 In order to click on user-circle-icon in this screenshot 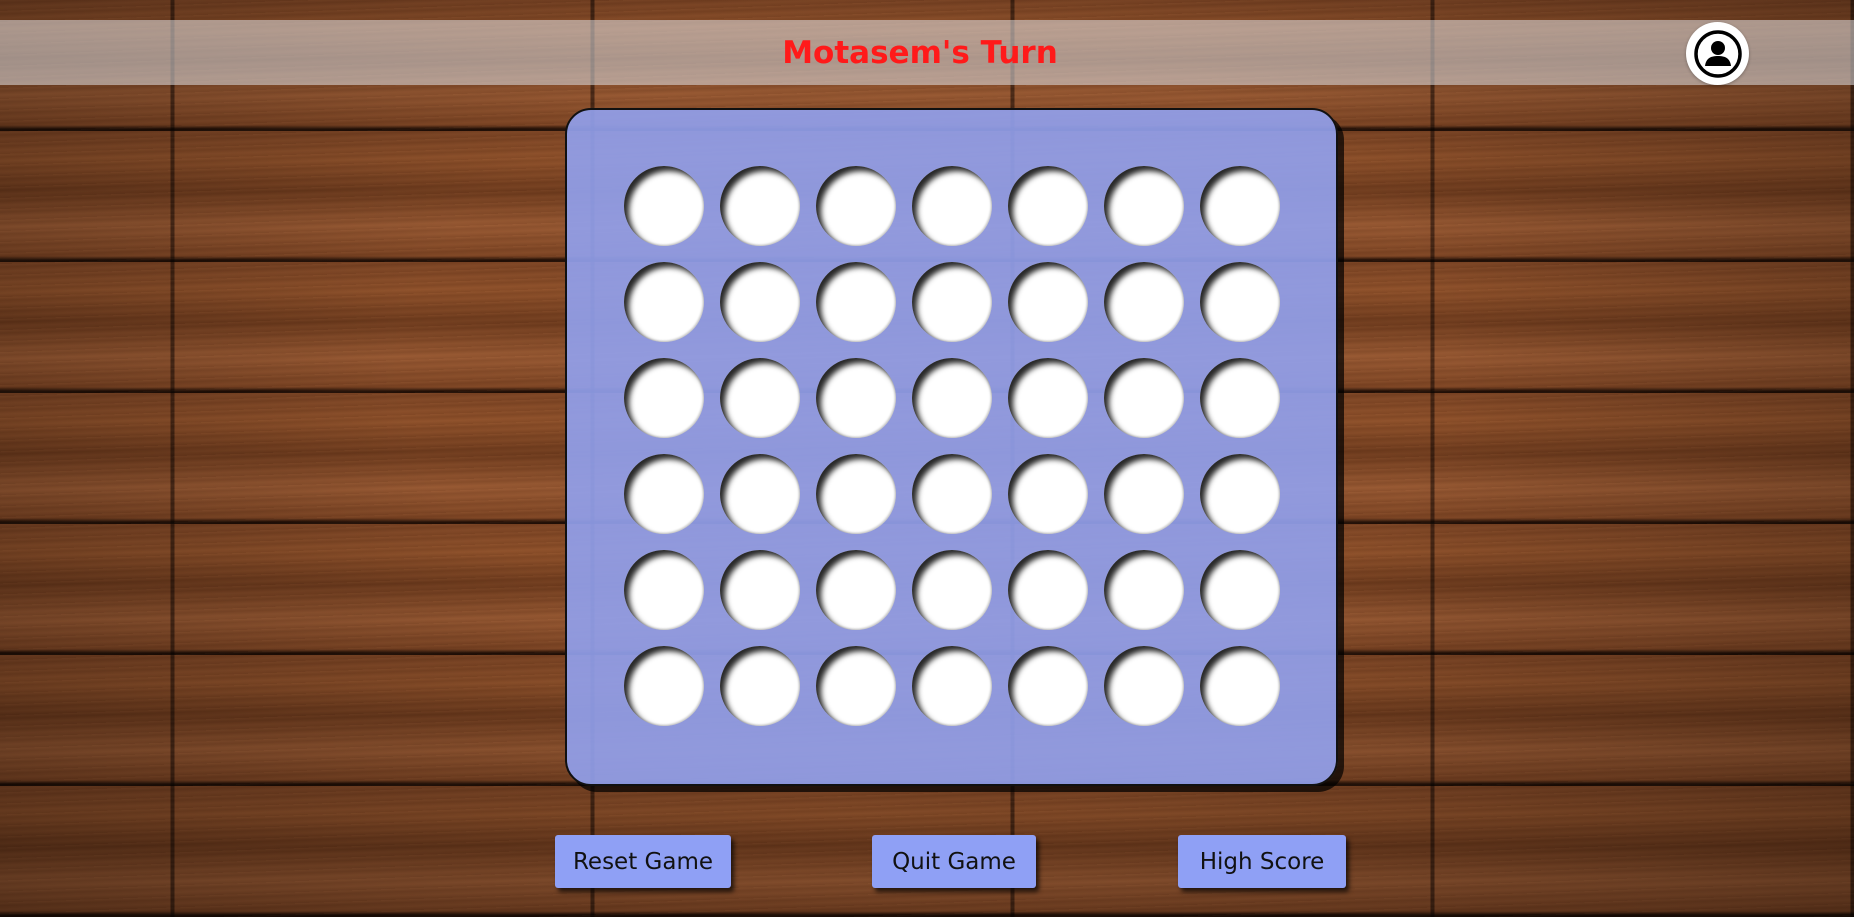, I will do `click(1717, 53)`.